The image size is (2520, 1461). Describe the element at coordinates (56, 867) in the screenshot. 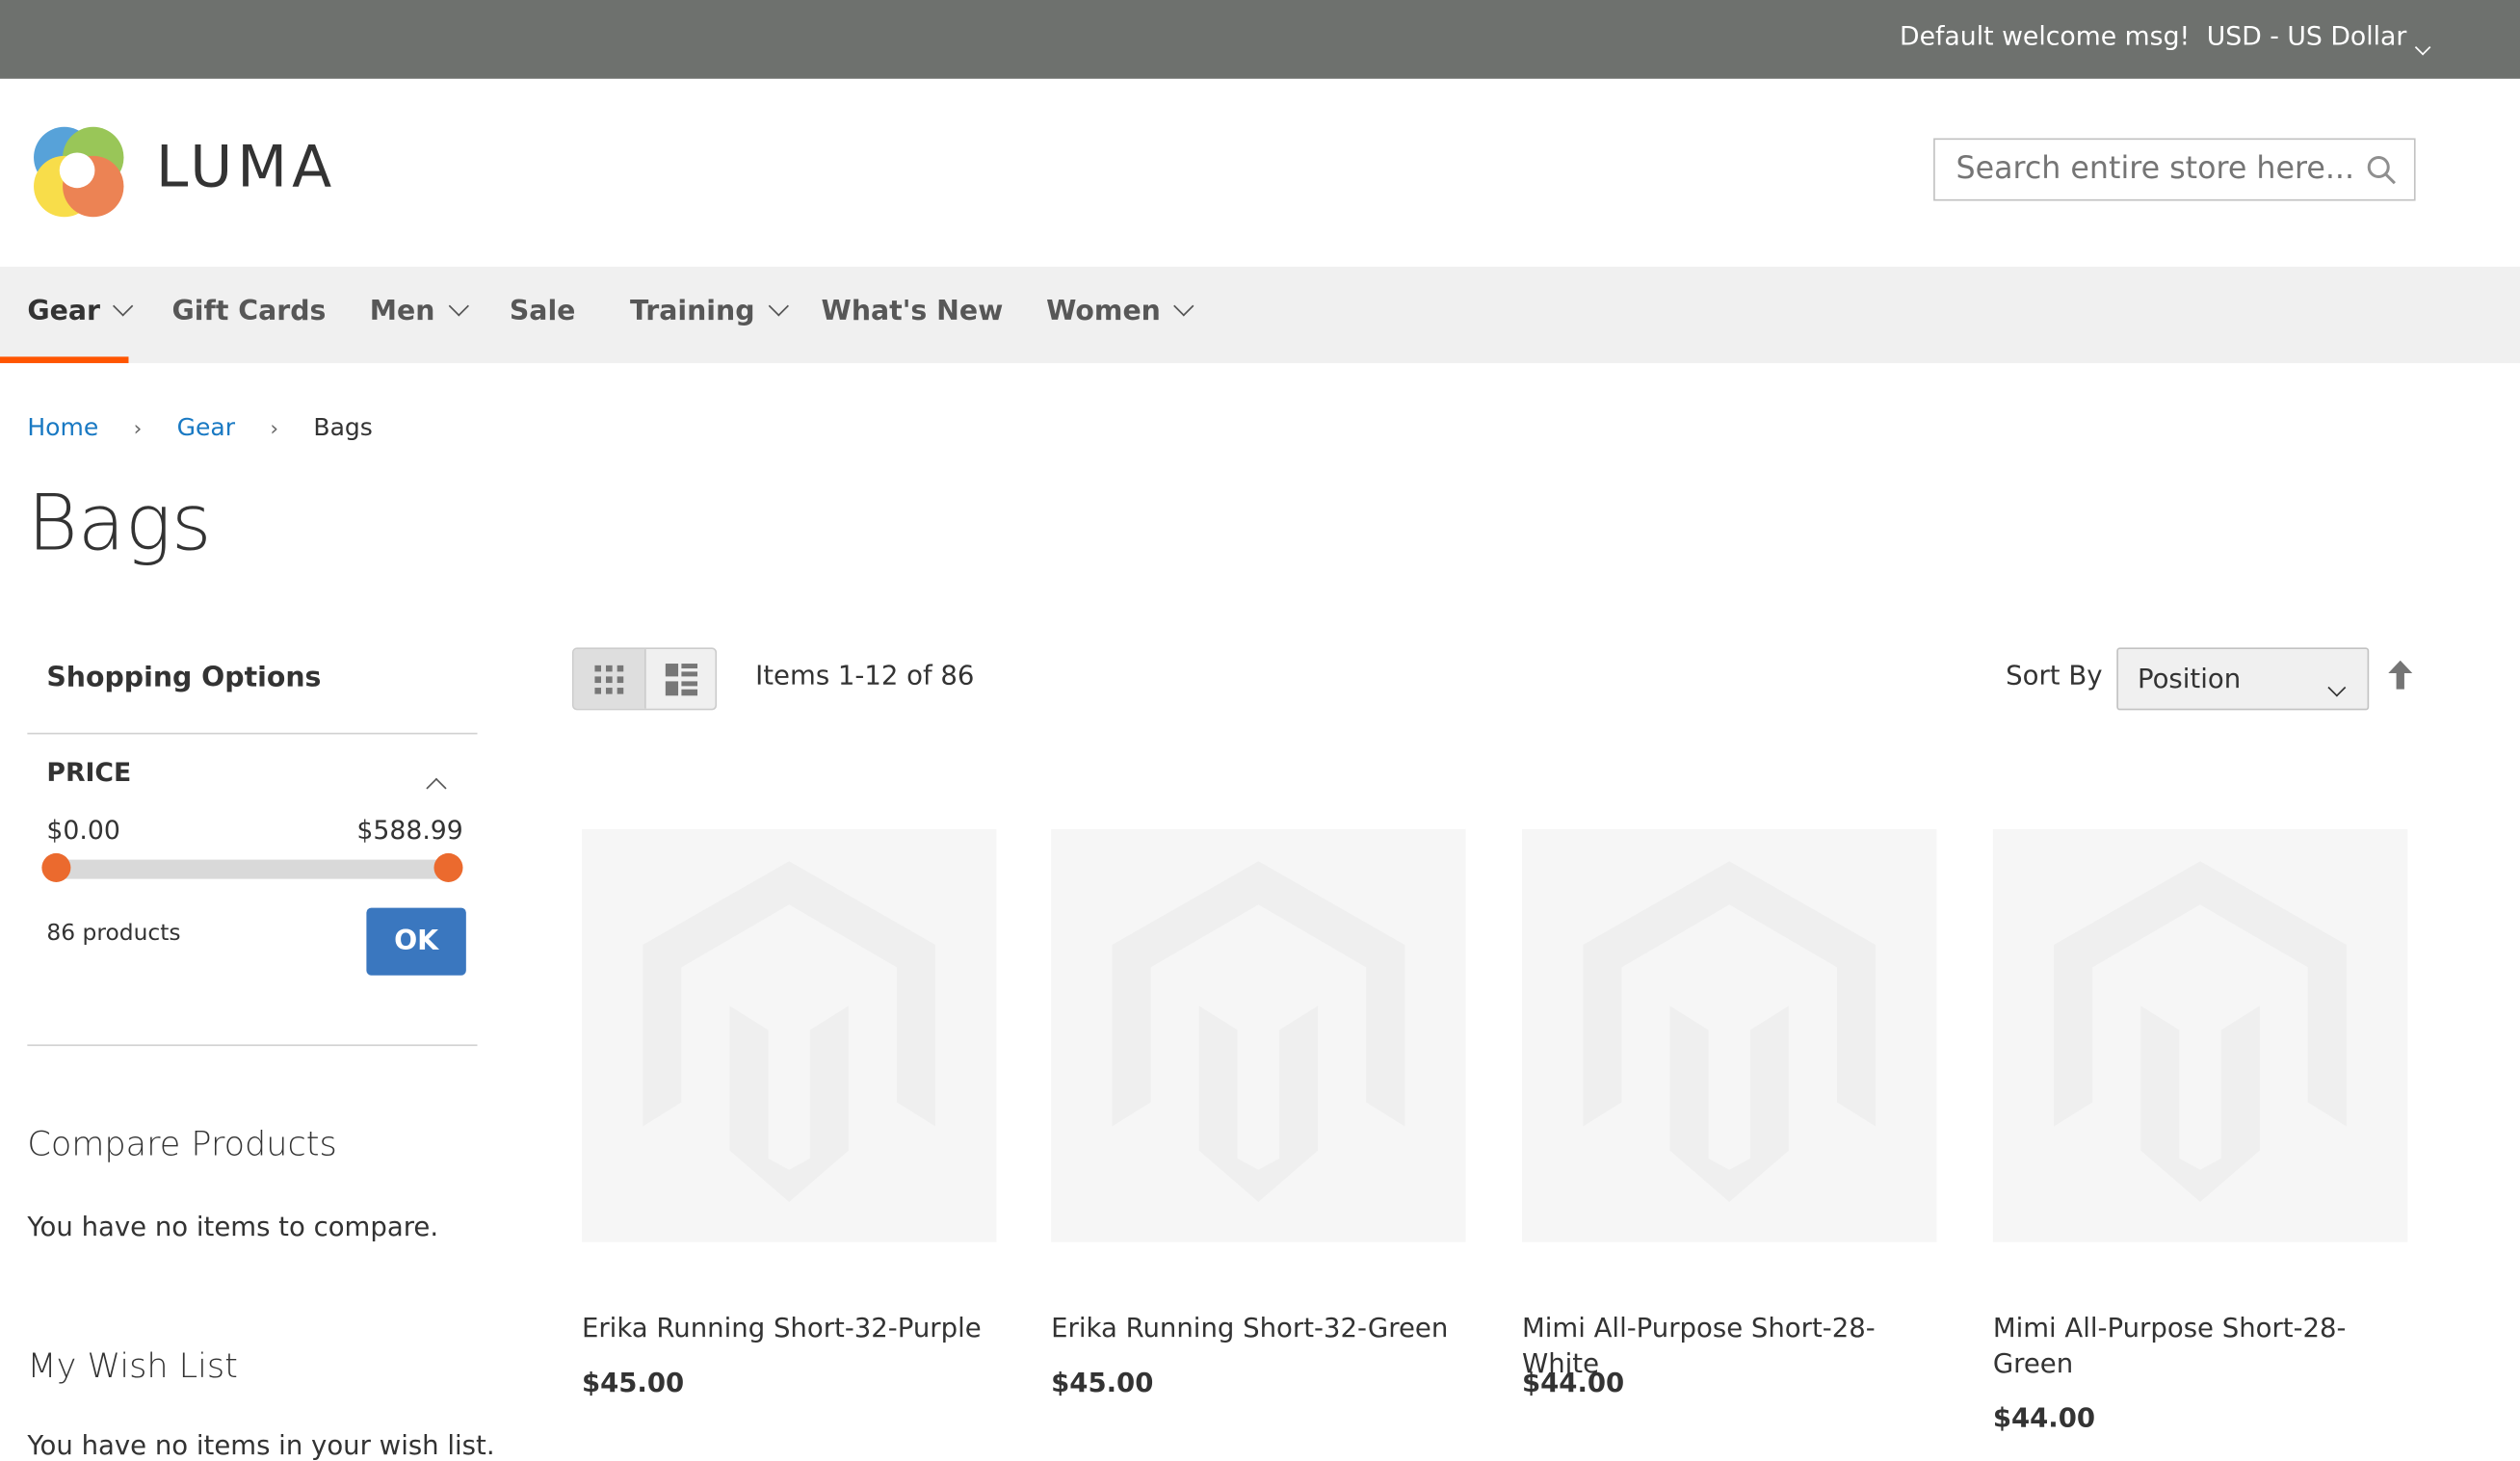

I see `price-slider-min-handle` at that location.